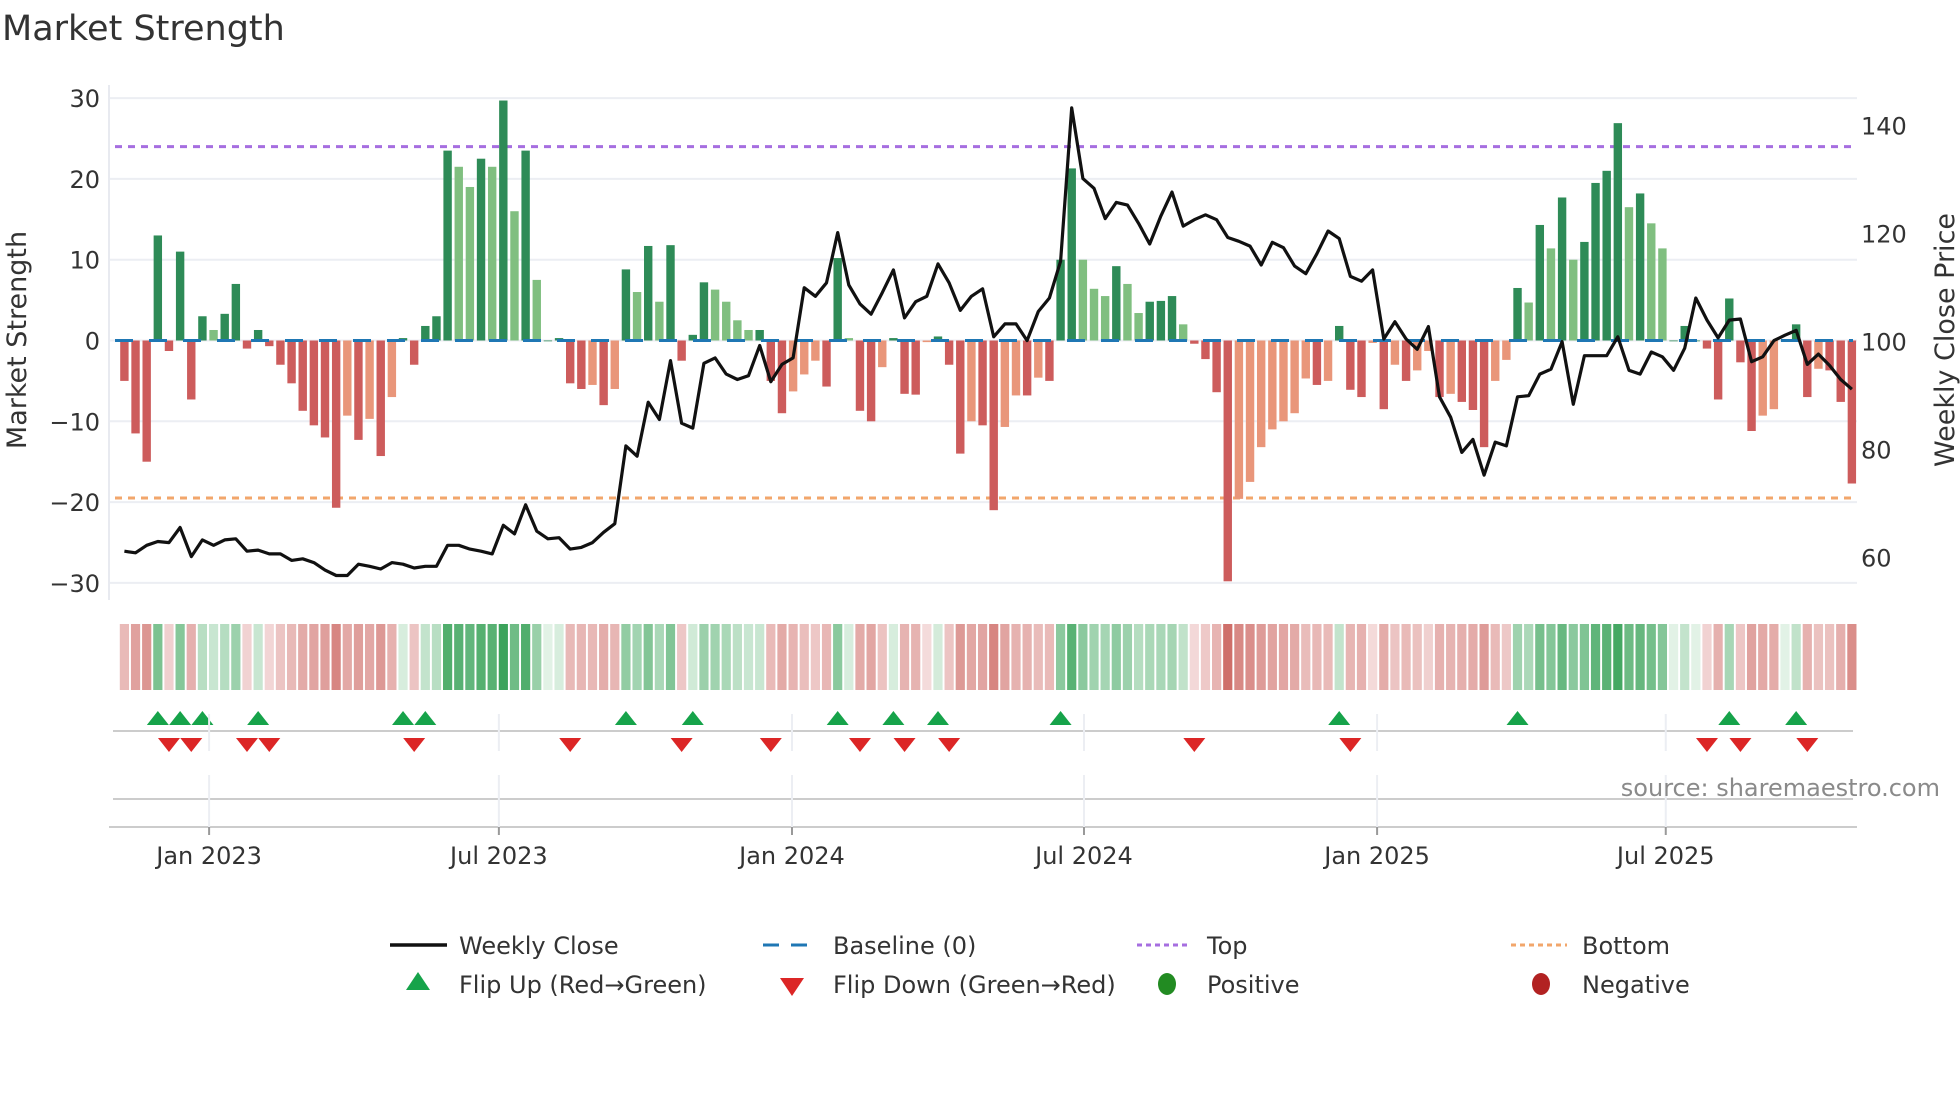 The image size is (1960, 1102). What do you see at coordinates (792, 987) in the screenshot?
I see `triangle-down-icon` at bounding box center [792, 987].